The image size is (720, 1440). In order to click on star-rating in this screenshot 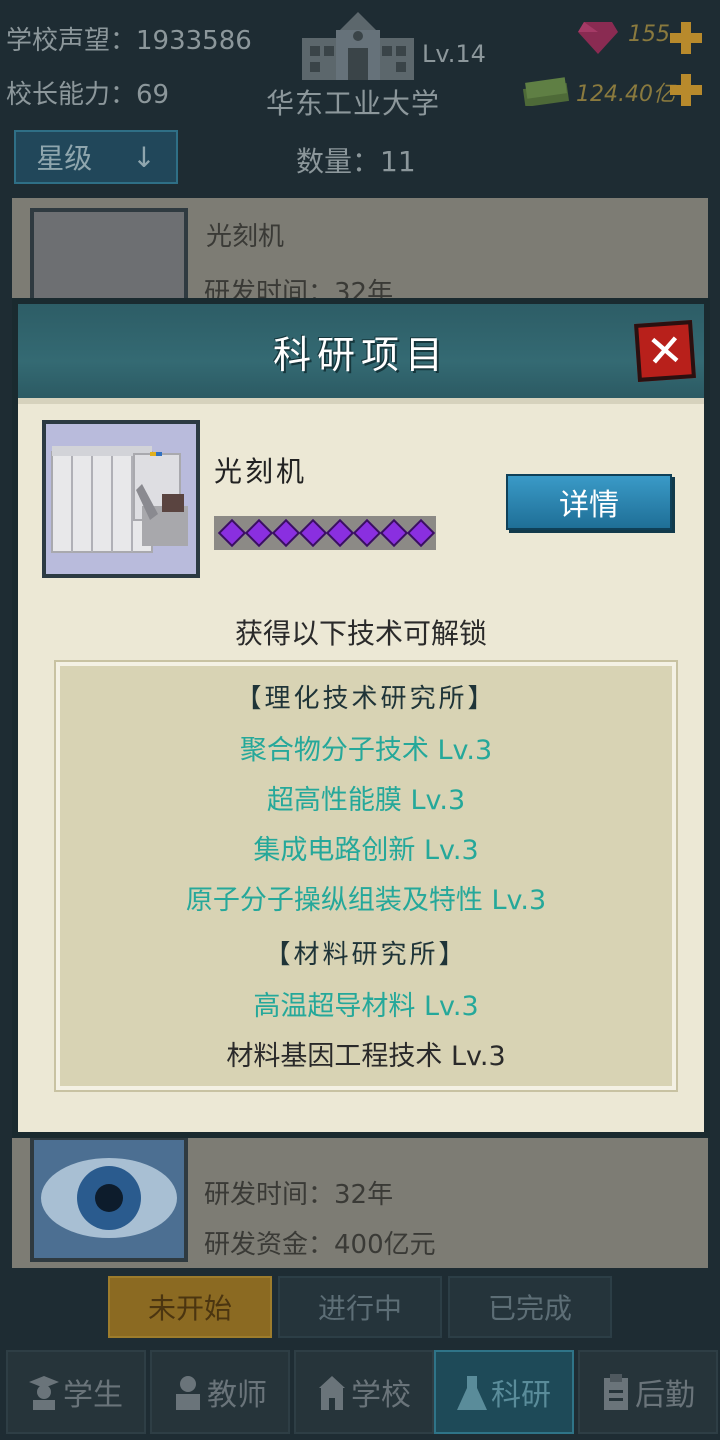, I will do `click(325, 533)`.